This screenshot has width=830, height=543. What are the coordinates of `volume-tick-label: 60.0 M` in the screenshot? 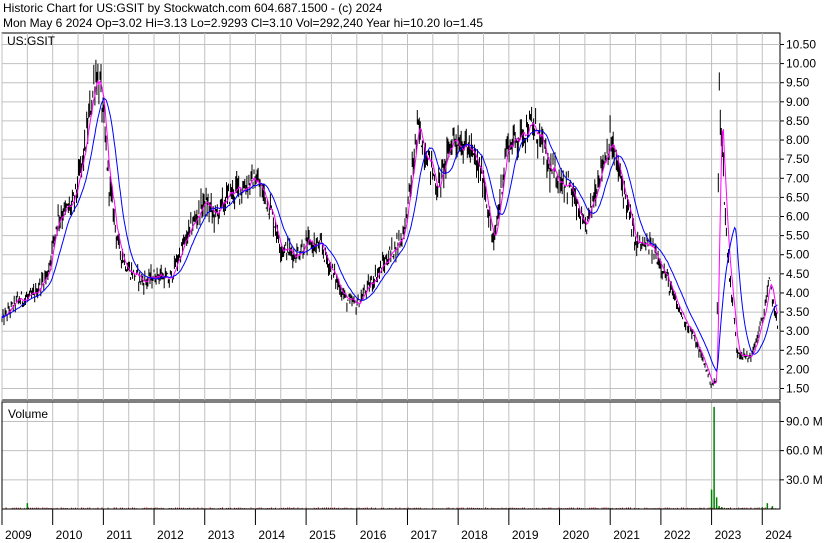 It's located at (804, 451).